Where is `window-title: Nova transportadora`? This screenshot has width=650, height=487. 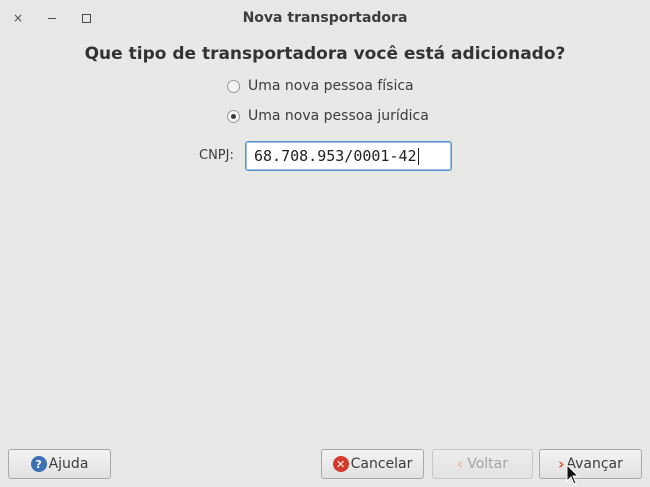 window-title: Nova transportadora is located at coordinates (325, 18).